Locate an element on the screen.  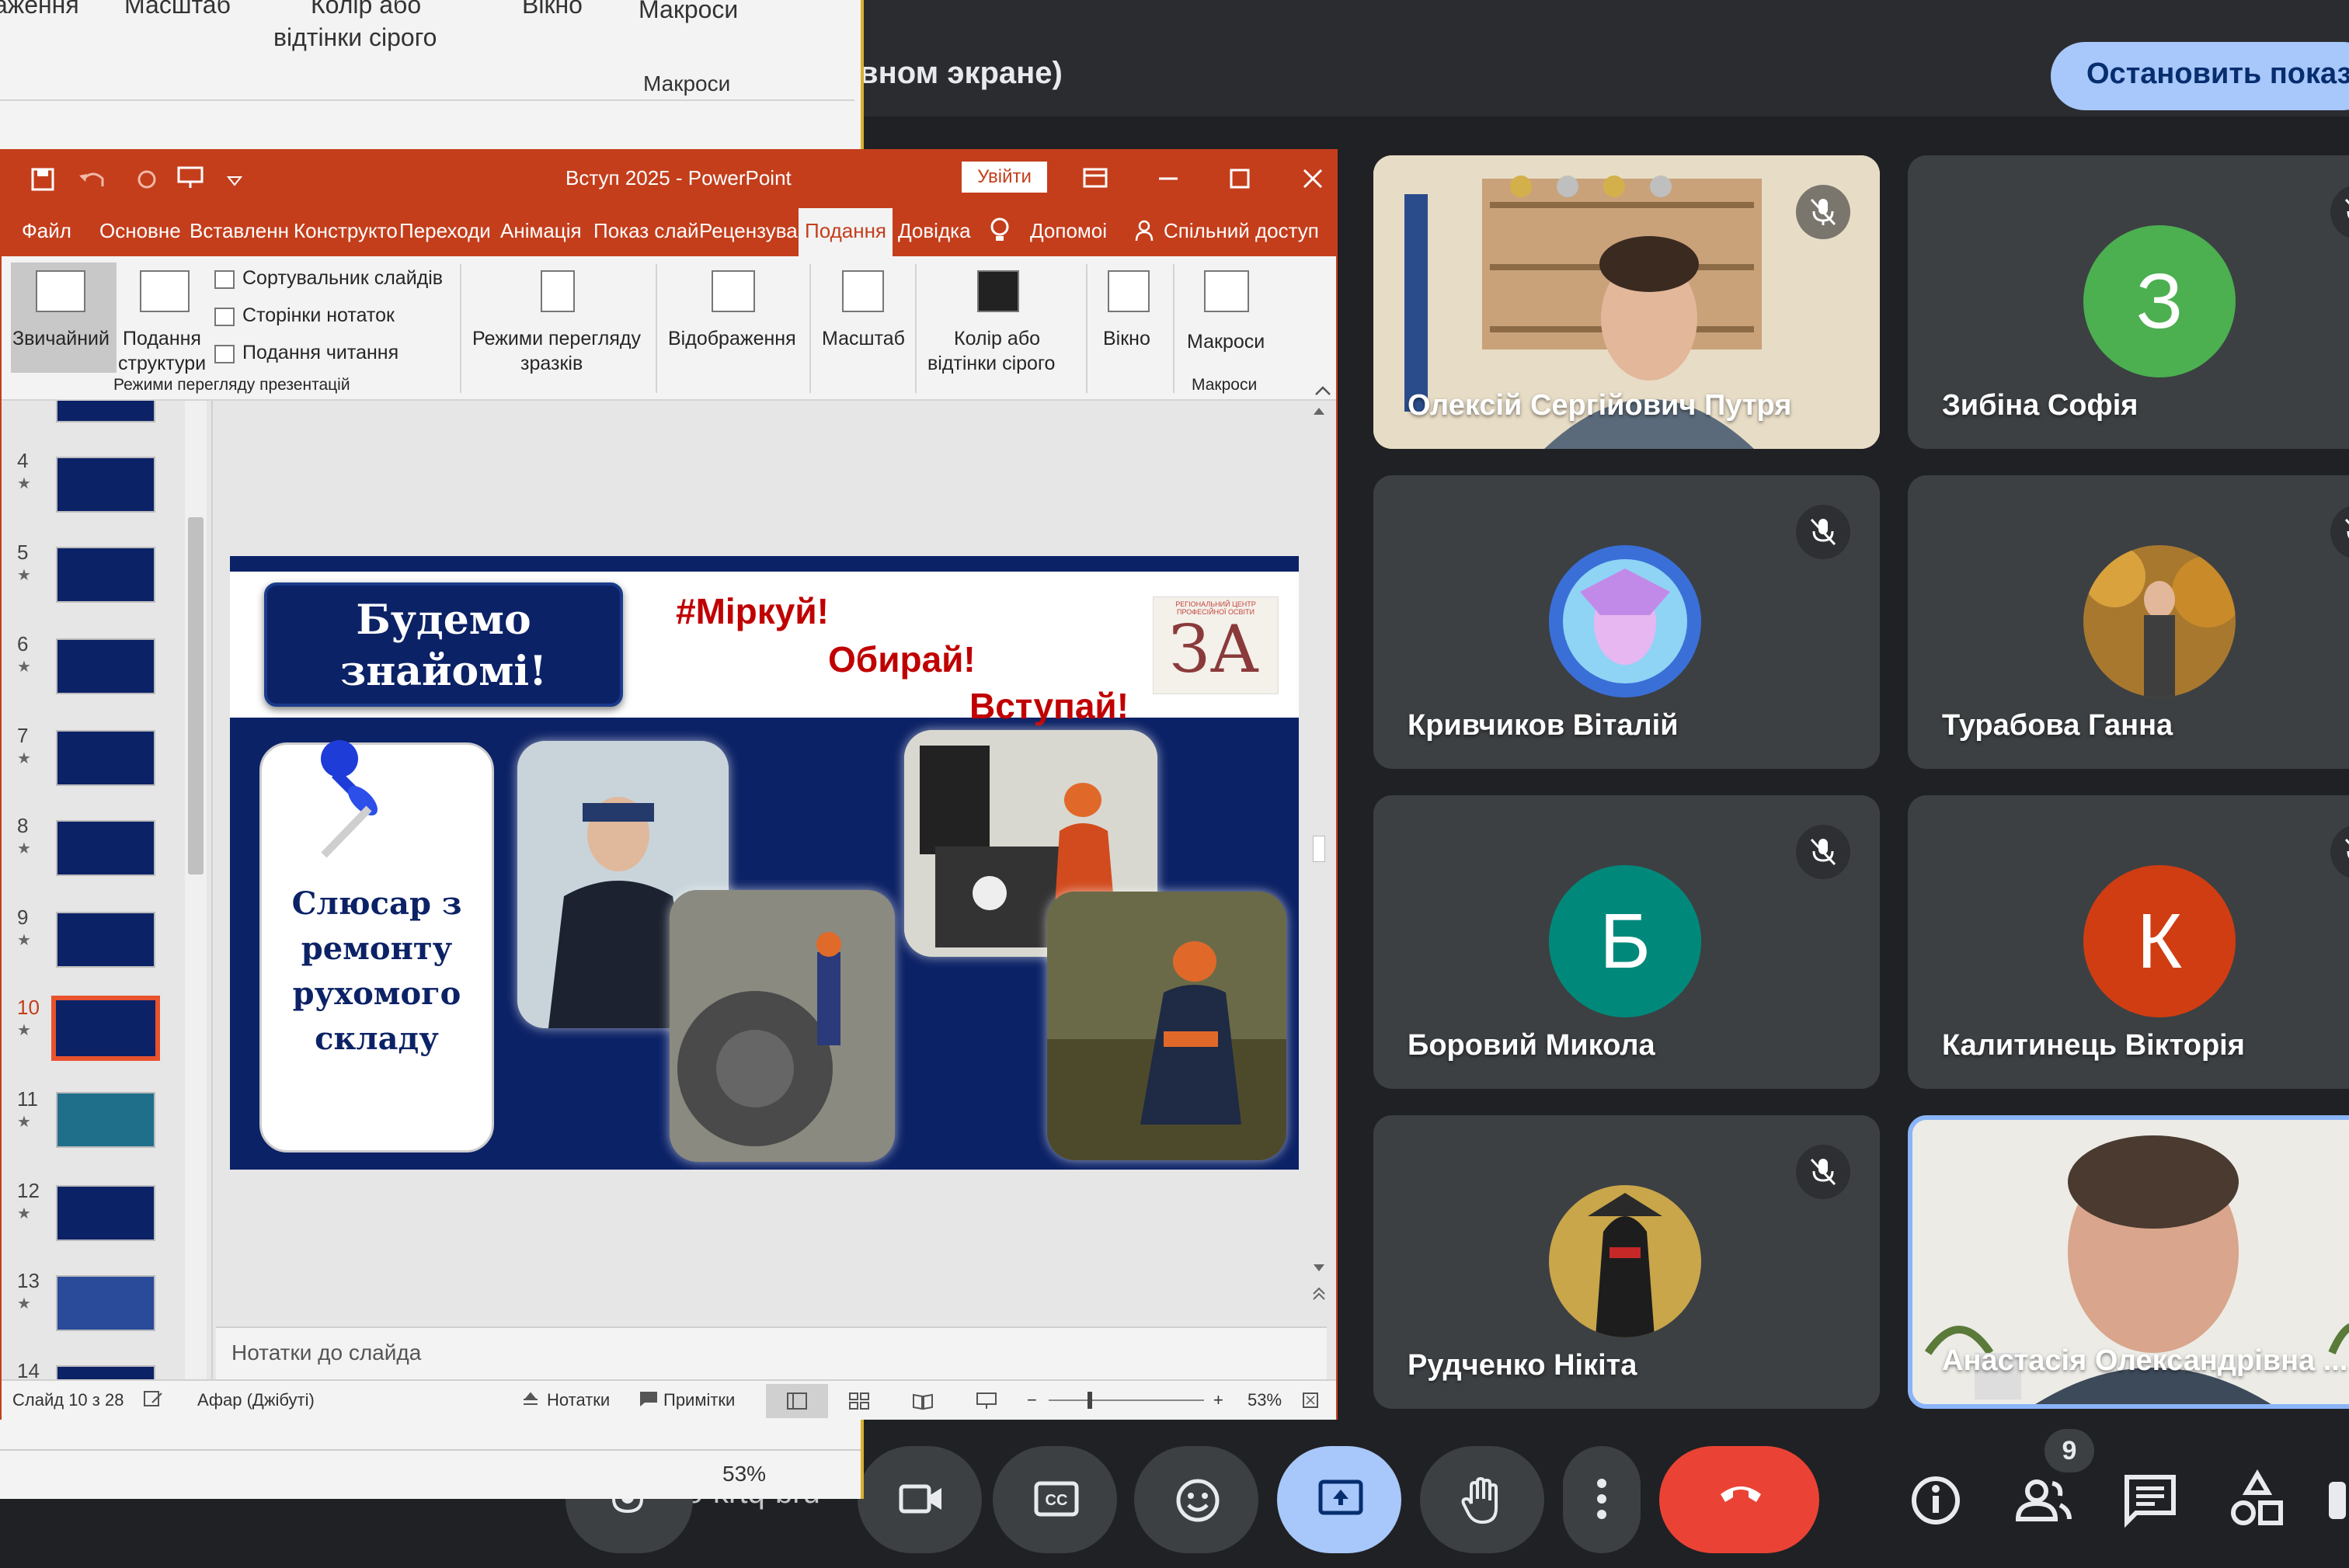
comments-toggle-button: Примітки is located at coordinates (699, 1400).